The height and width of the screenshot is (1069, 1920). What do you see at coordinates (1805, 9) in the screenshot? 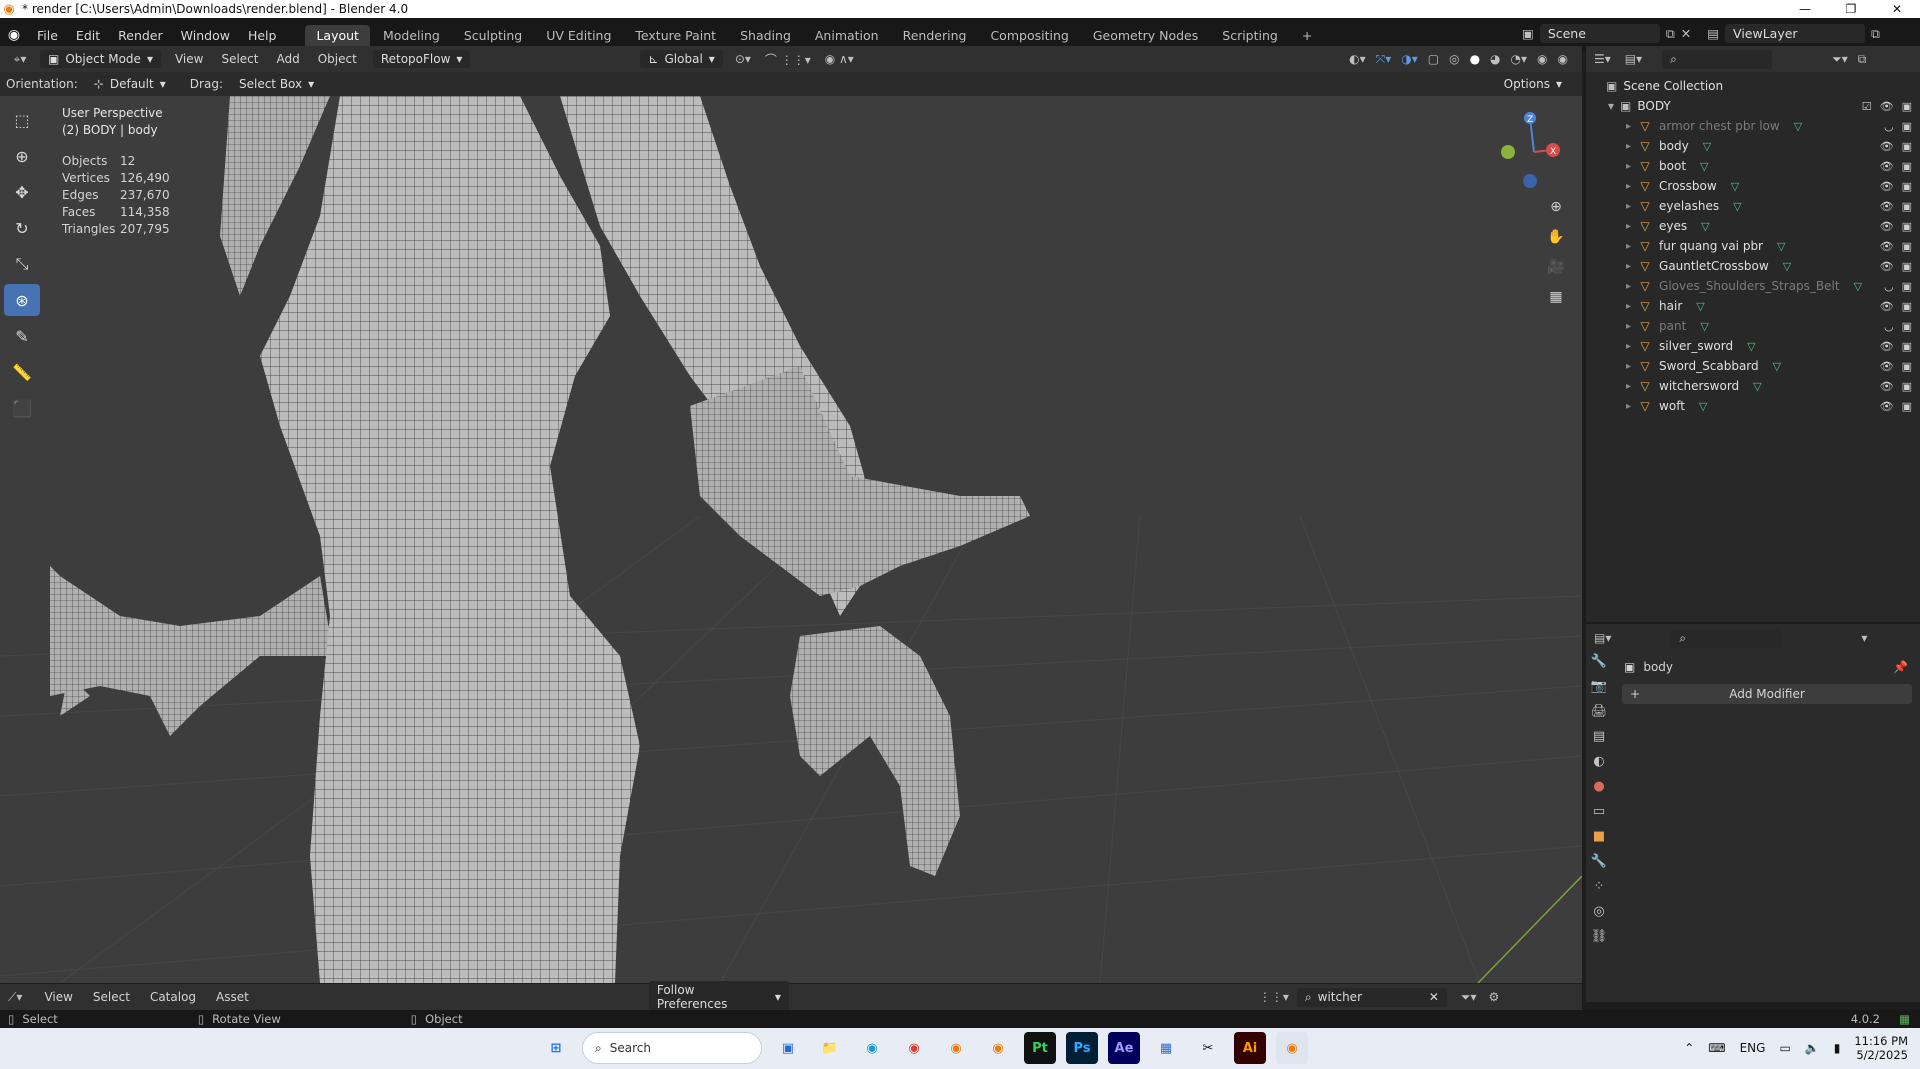
I see `minimize-button: —` at bounding box center [1805, 9].